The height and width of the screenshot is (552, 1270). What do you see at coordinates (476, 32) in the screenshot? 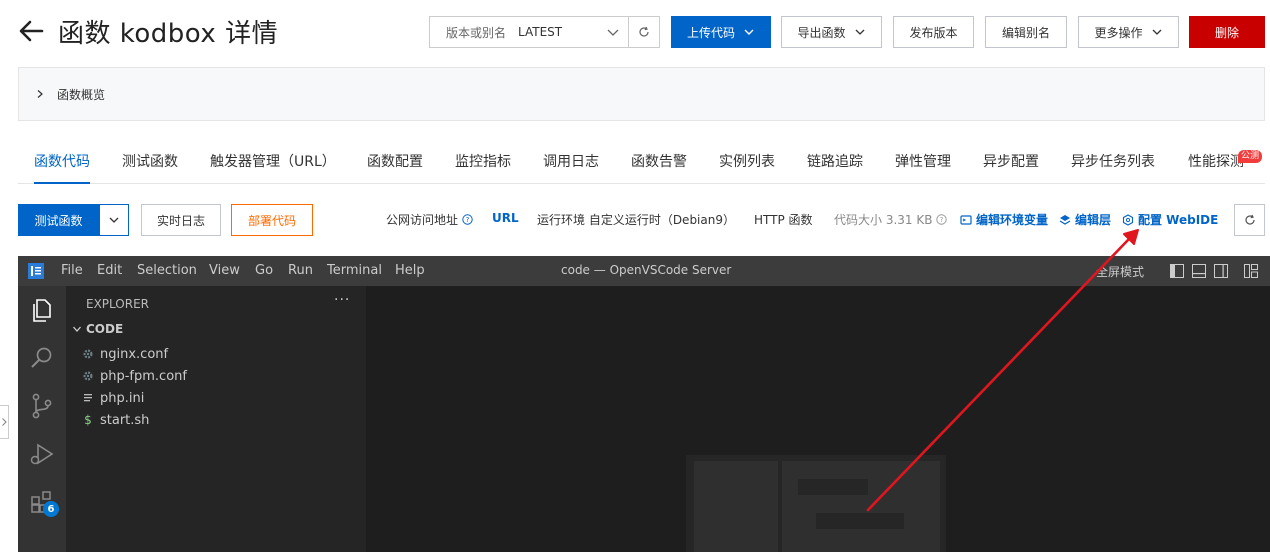
I see `version-select-label: 版本或别名` at bounding box center [476, 32].